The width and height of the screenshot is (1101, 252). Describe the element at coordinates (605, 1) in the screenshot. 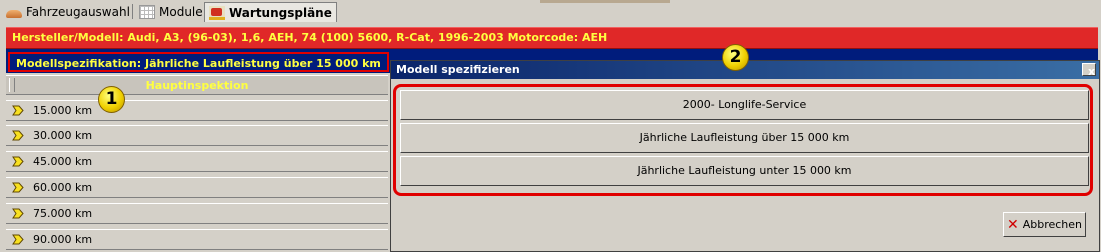

I see `top-strip` at that location.